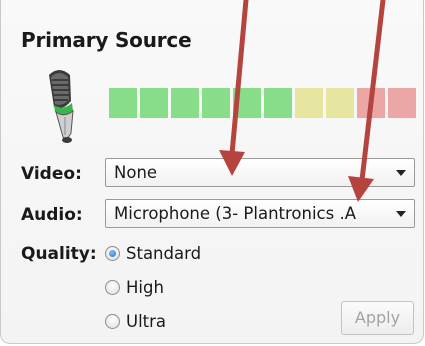  Describe the element at coordinates (52, 215) in the screenshot. I see `audio-label: Audio:` at that location.